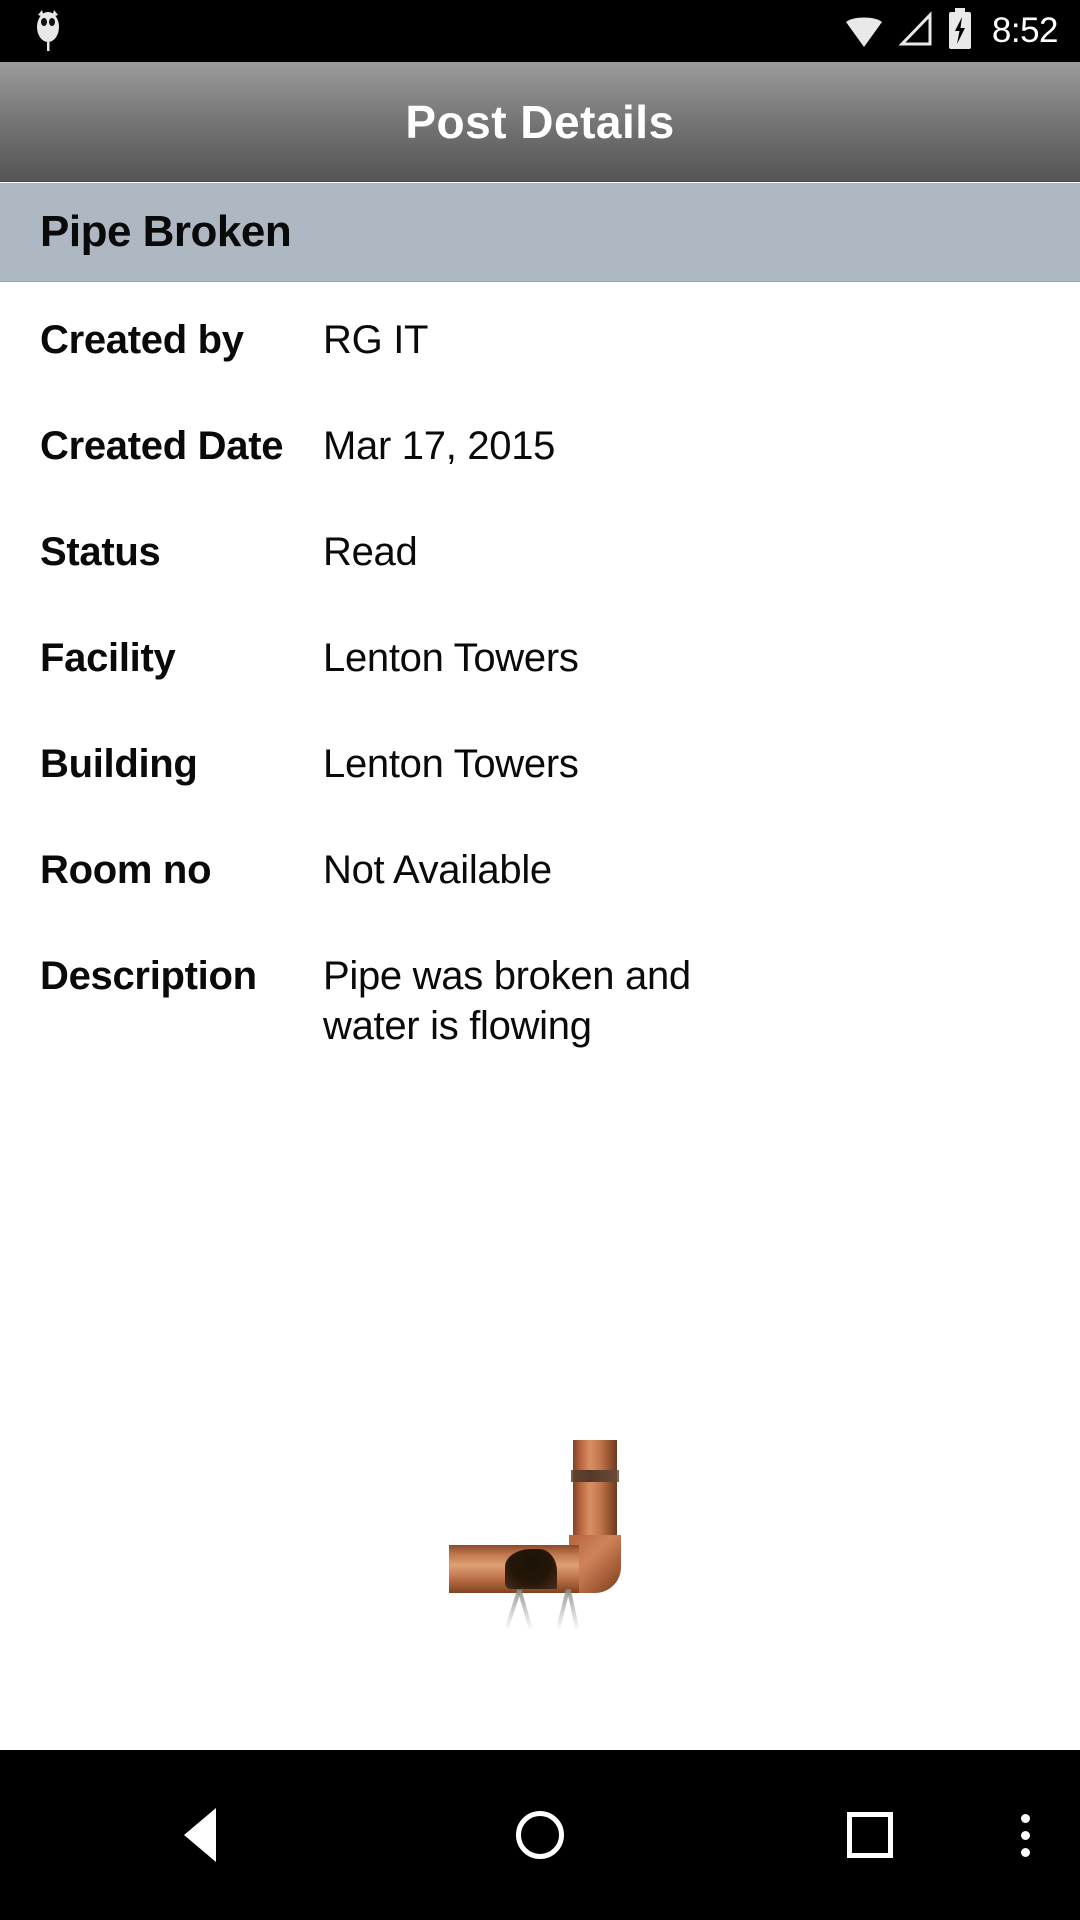  What do you see at coordinates (1025, 30) in the screenshot?
I see `status-bar-clock: 8:52` at bounding box center [1025, 30].